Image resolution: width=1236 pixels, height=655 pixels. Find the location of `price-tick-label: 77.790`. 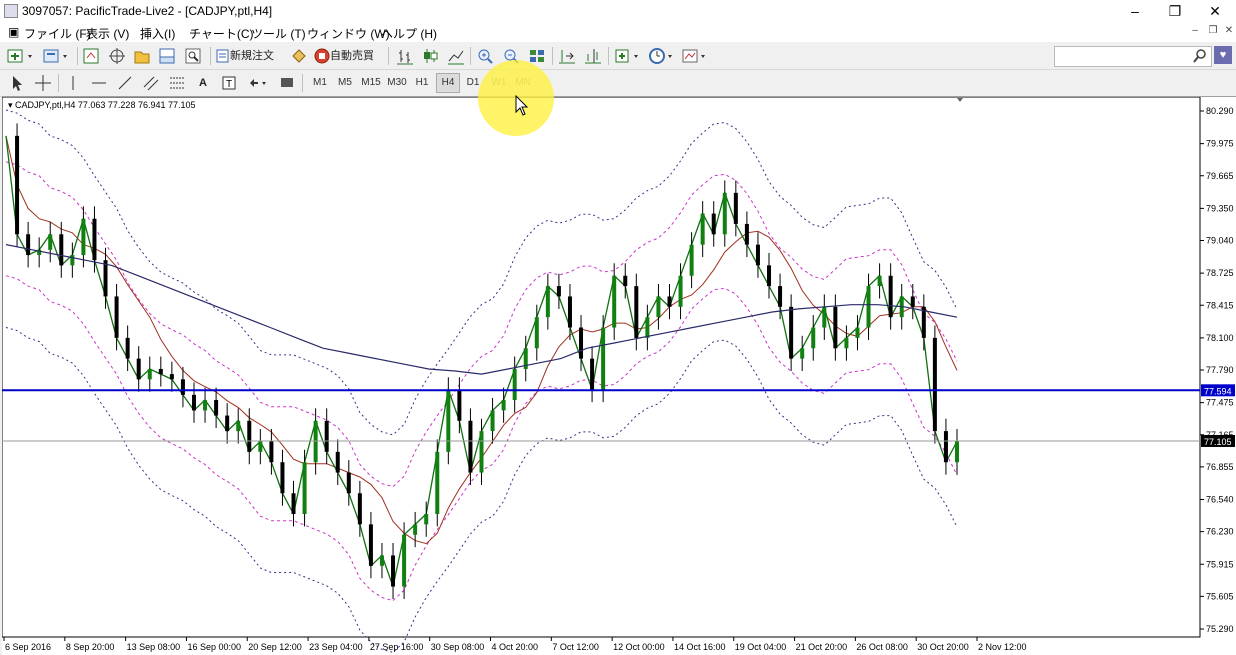

price-tick-label: 77.790 is located at coordinates (1220, 370).